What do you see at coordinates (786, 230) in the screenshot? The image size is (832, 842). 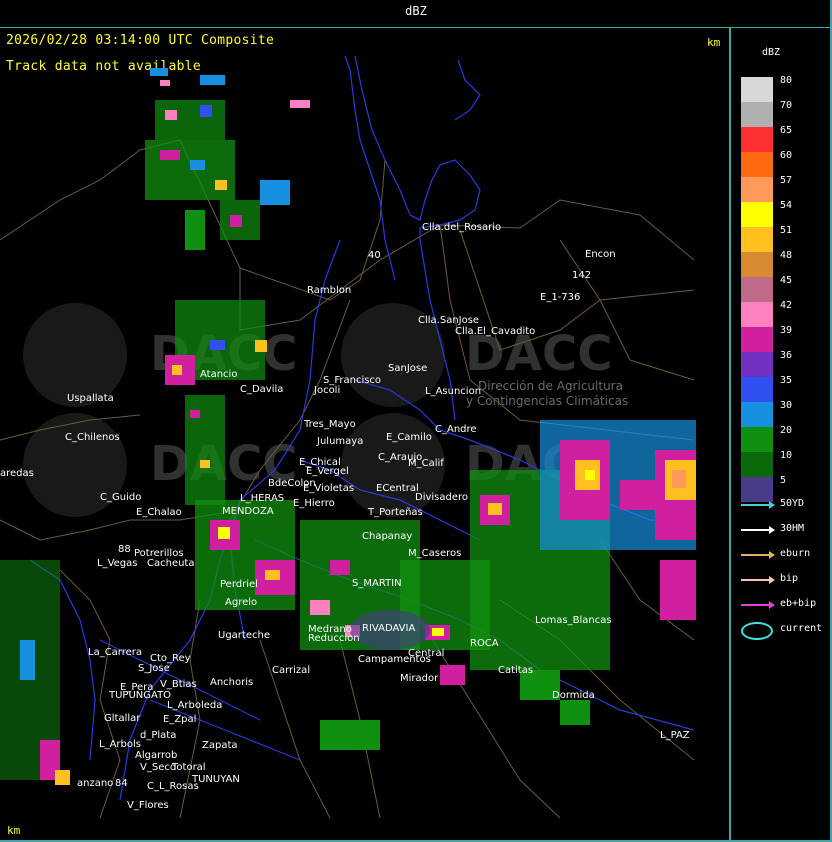 I see `legend-level-label: 51` at bounding box center [786, 230].